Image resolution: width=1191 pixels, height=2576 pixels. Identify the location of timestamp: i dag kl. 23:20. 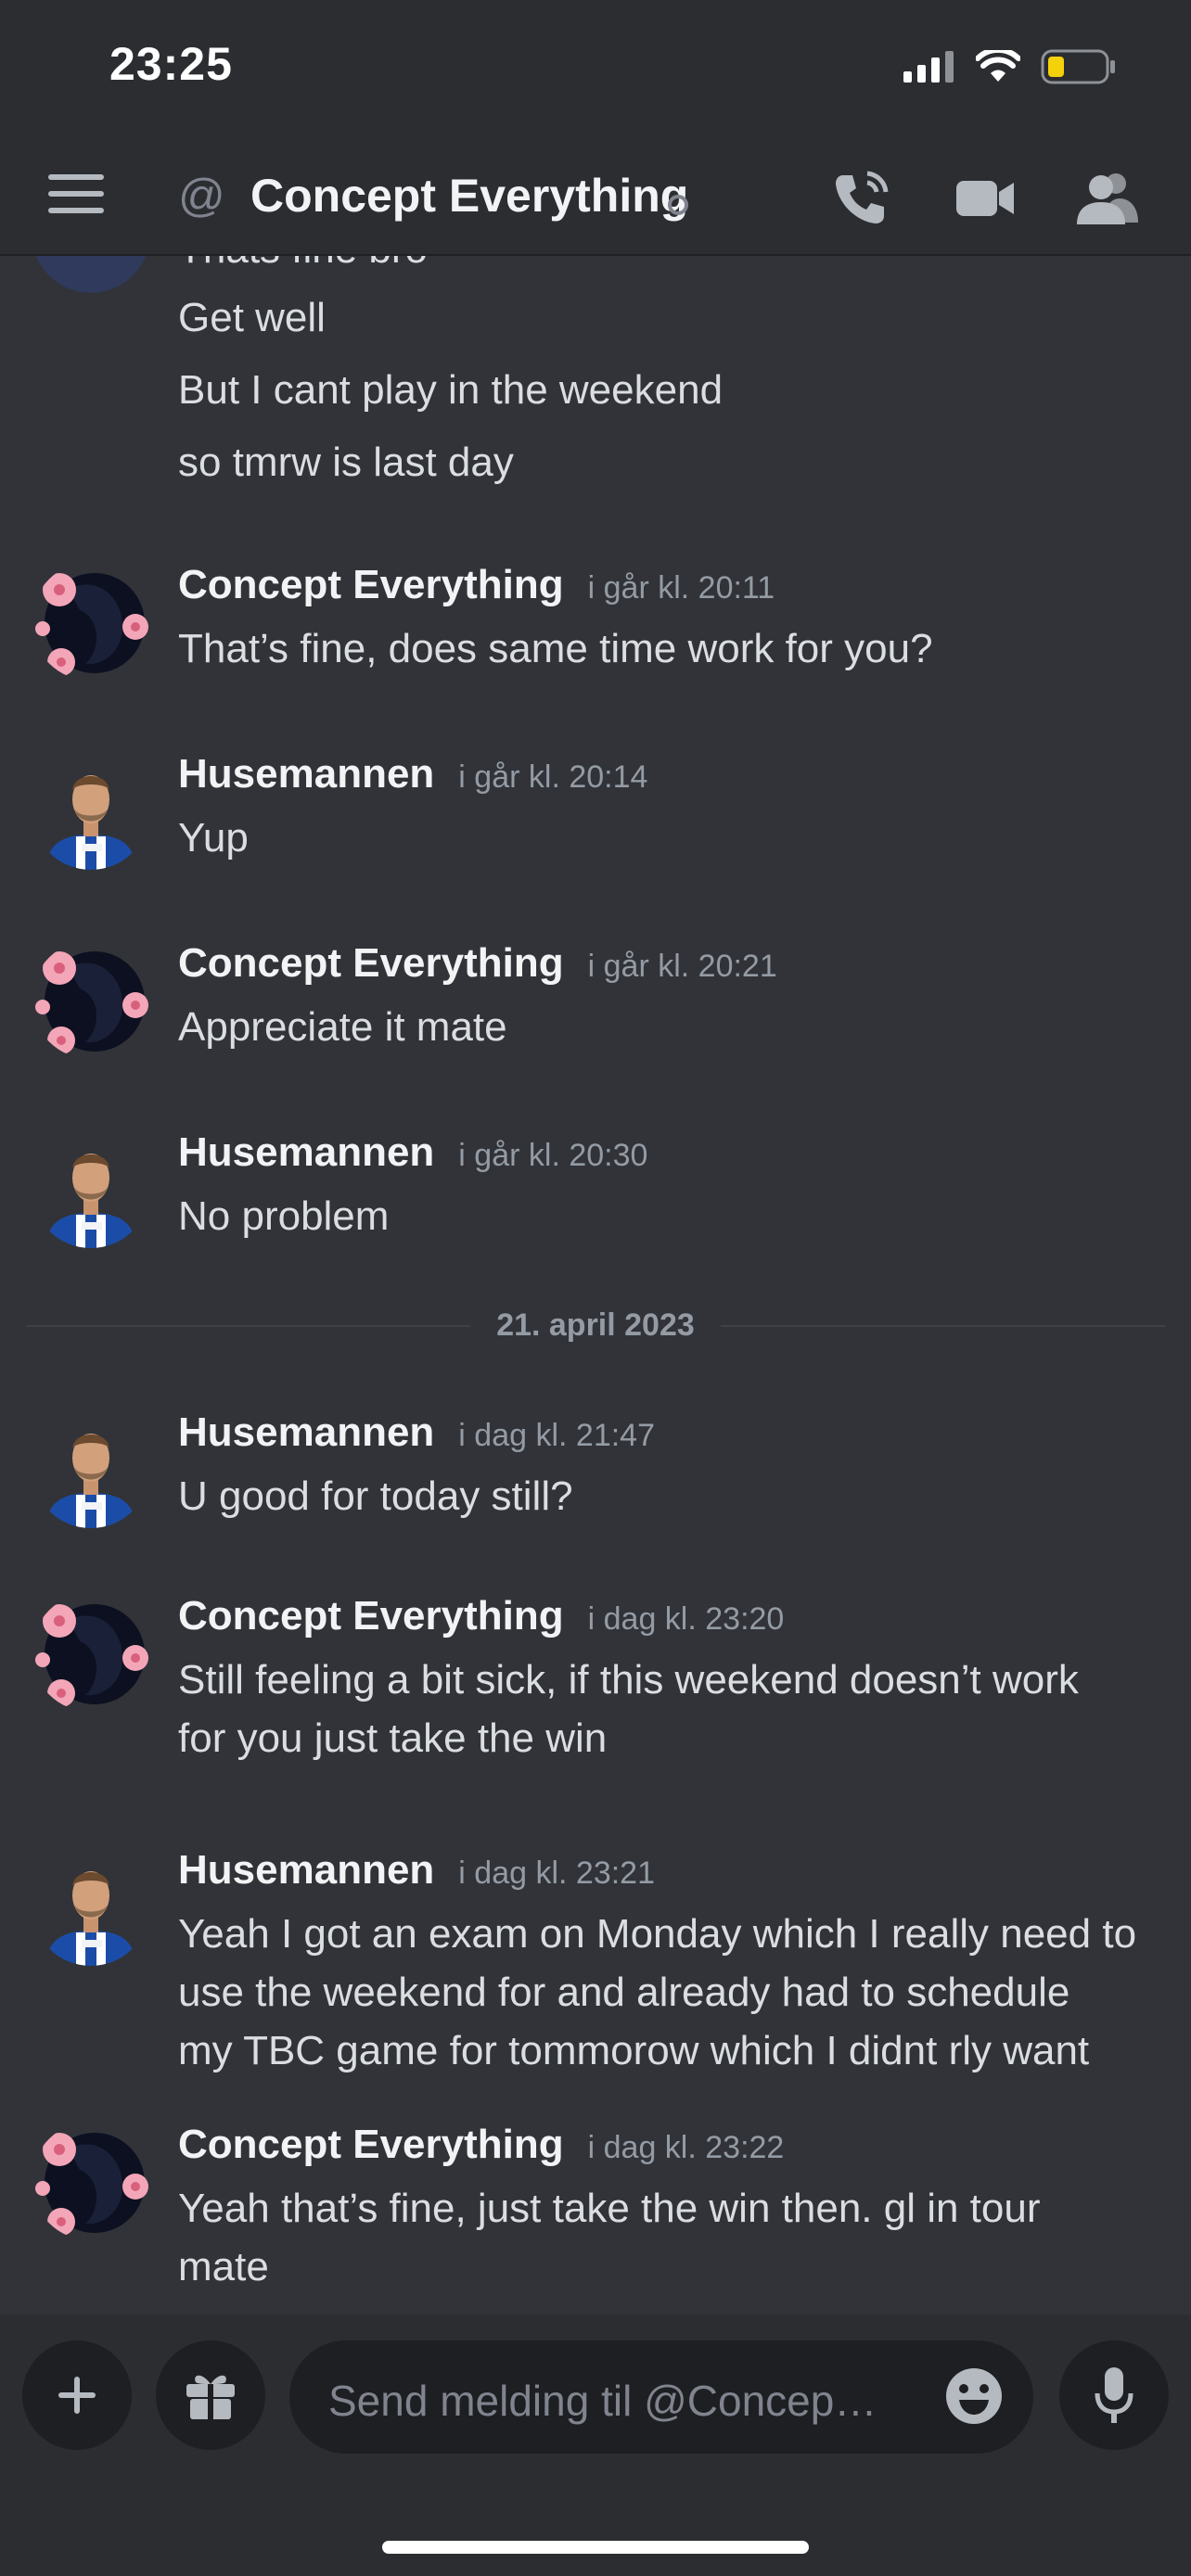
(686, 1619).